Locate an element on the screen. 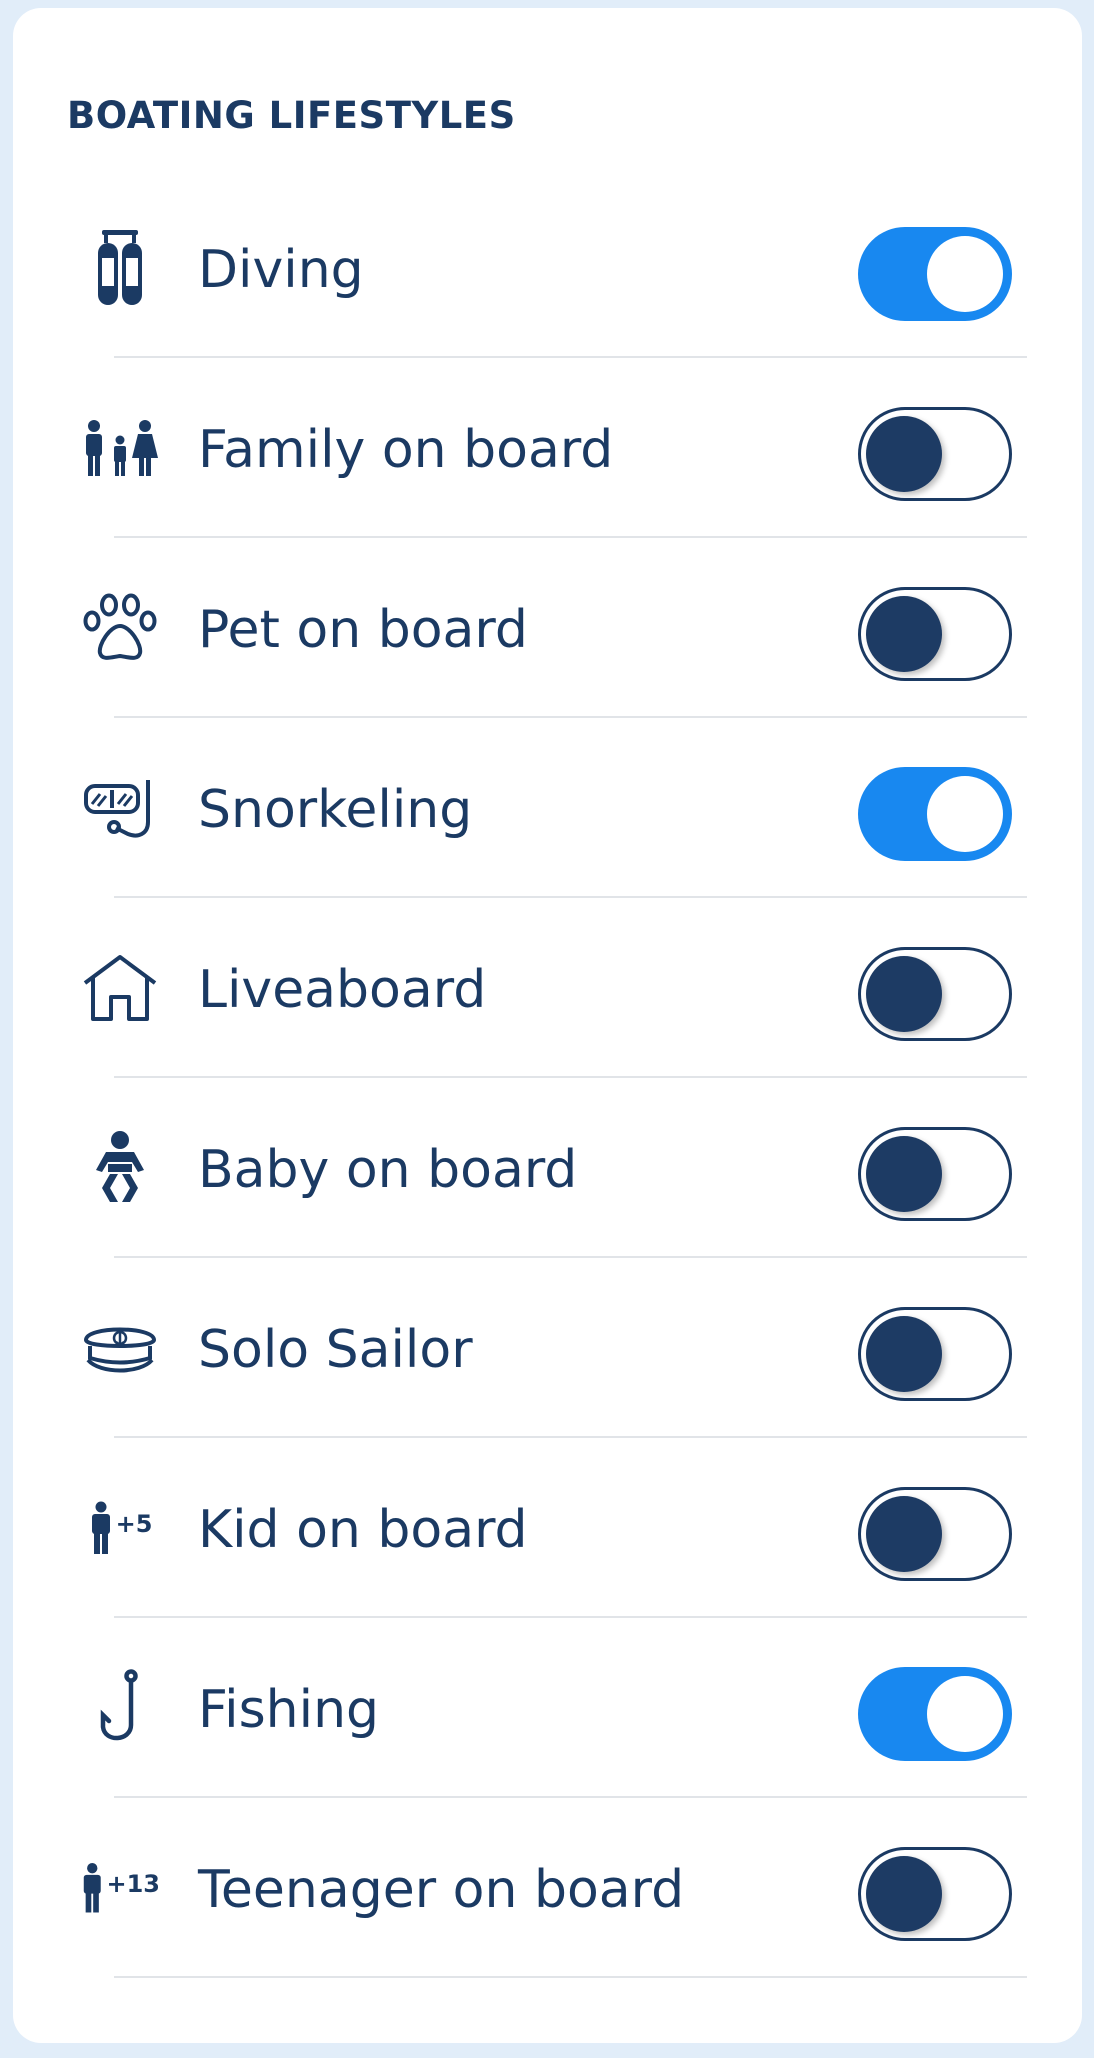  item-label: Snorkeling is located at coordinates (335, 810).